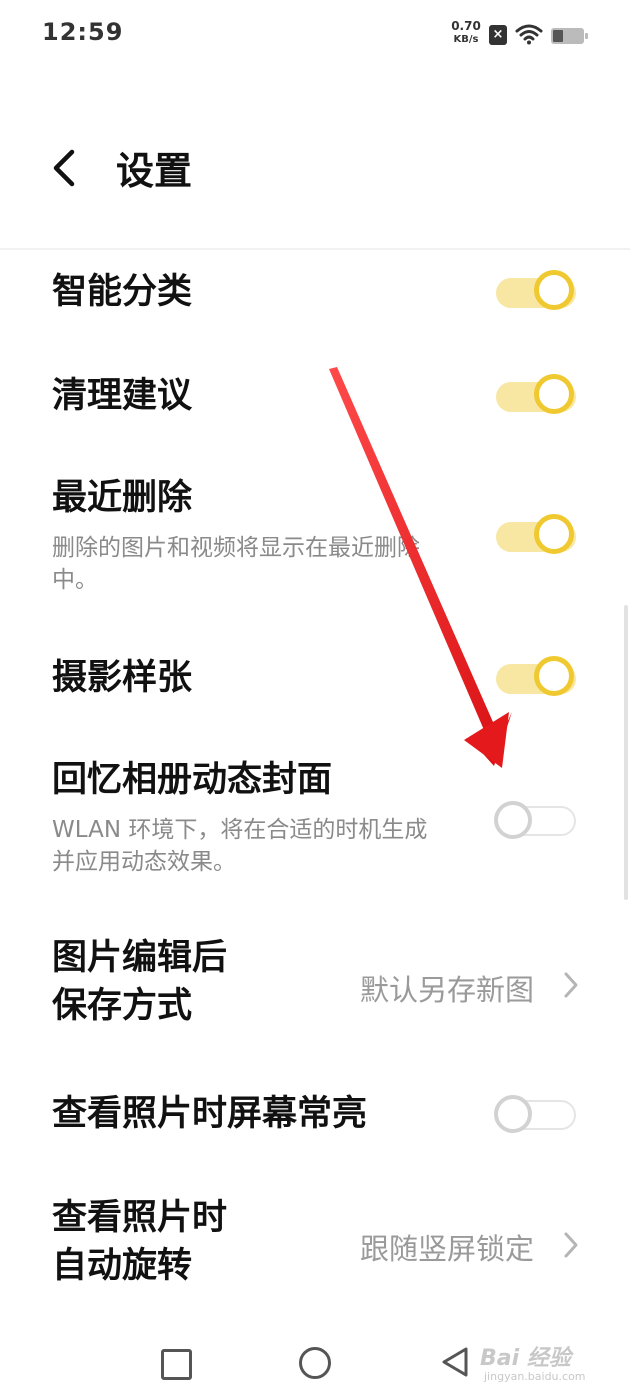  What do you see at coordinates (626, 752) in the screenshot?
I see `scroll-indicator` at bounding box center [626, 752].